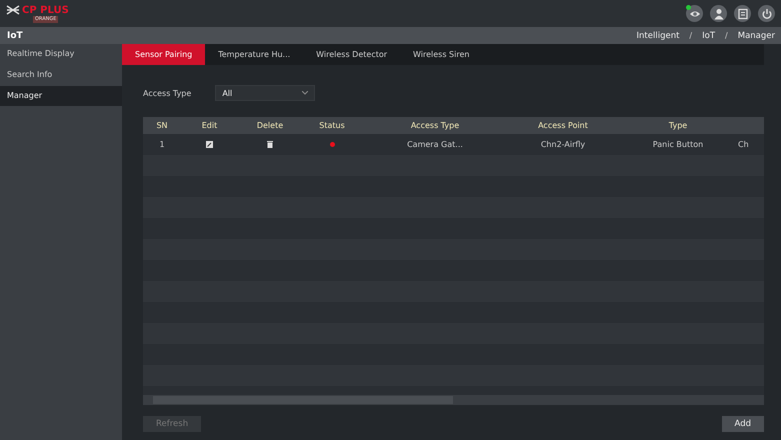 Image resolution: width=781 pixels, height=440 pixels. I want to click on table-cell-text: Panic Button, so click(678, 144).